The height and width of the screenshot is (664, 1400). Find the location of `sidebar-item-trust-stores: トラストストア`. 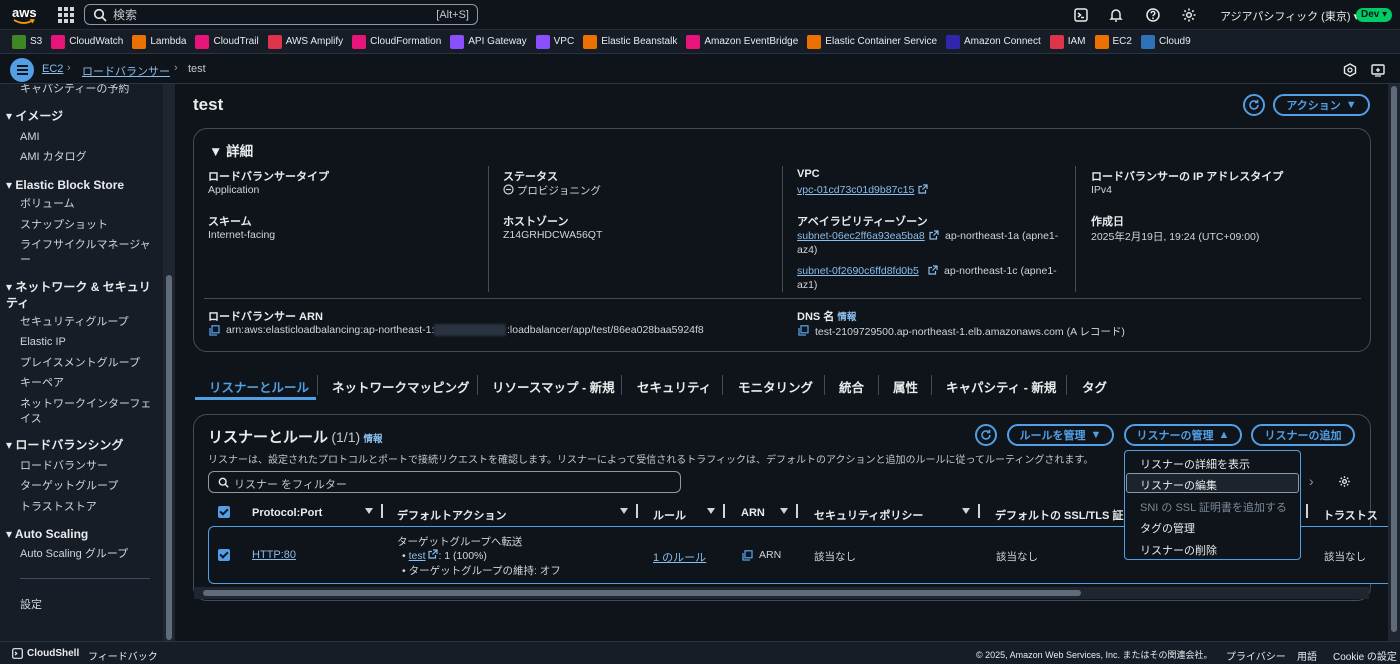

sidebar-item-trust-stores: トラストストア is located at coordinates (90, 507).